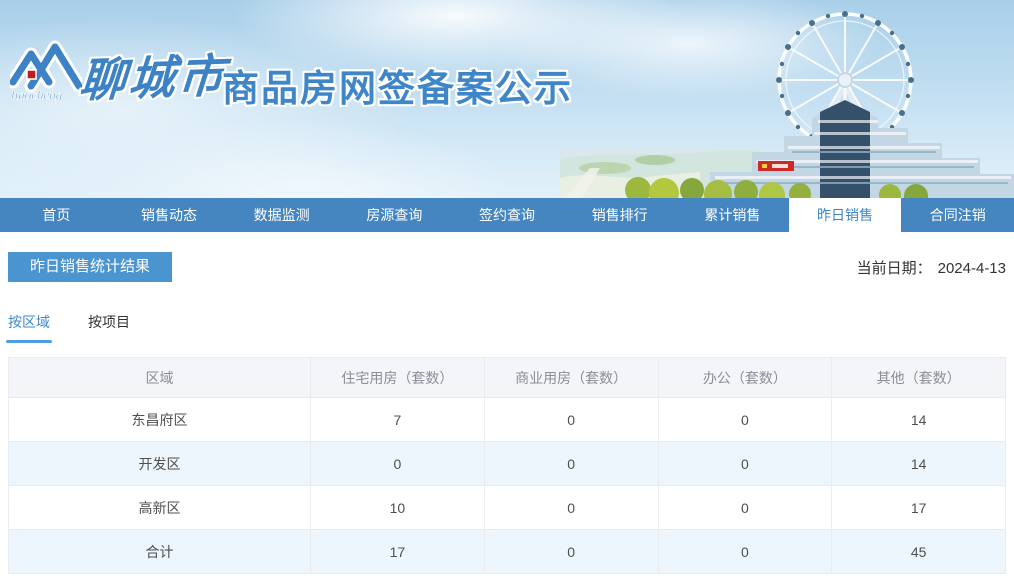 This screenshot has height=581, width=1014. What do you see at coordinates (31, 74) in the screenshot?
I see `logo-red-square-icon` at bounding box center [31, 74].